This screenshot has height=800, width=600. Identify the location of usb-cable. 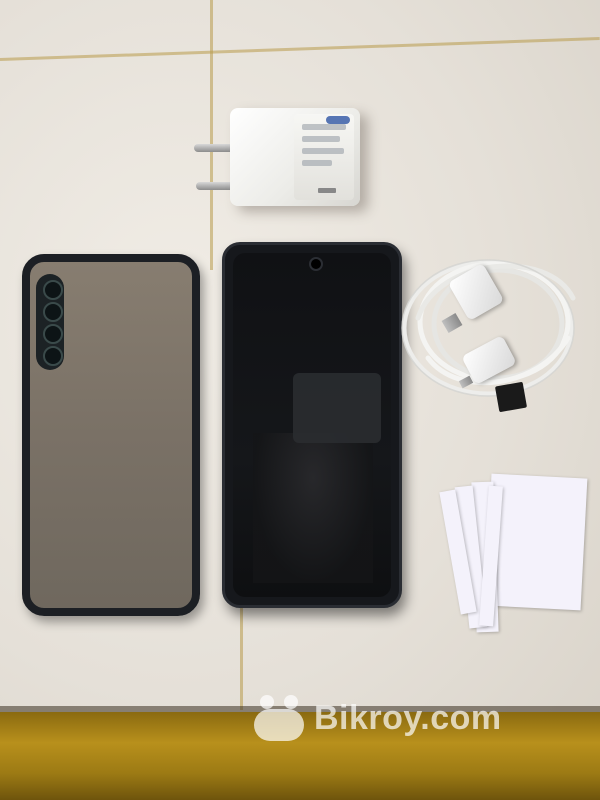
(488, 328).